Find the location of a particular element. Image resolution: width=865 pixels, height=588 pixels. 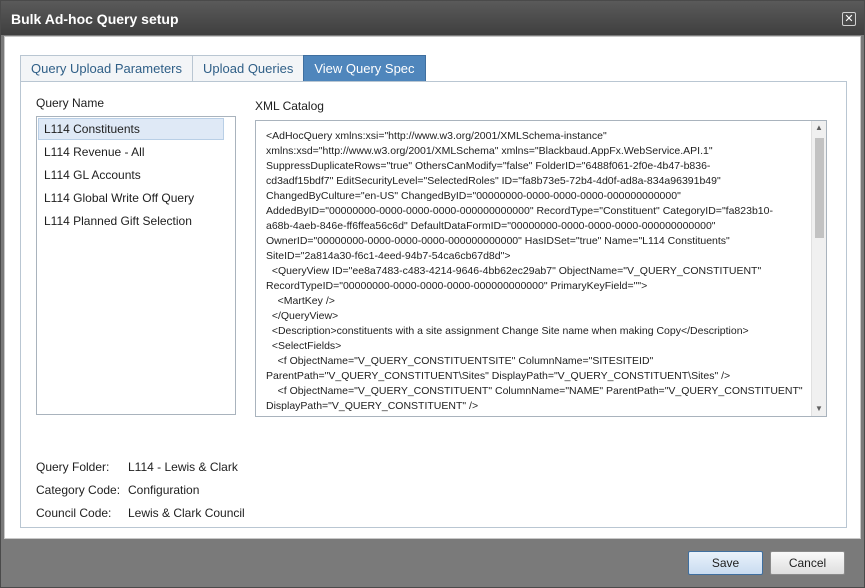

query-folder-label: Query Folder: is located at coordinates (73, 467).